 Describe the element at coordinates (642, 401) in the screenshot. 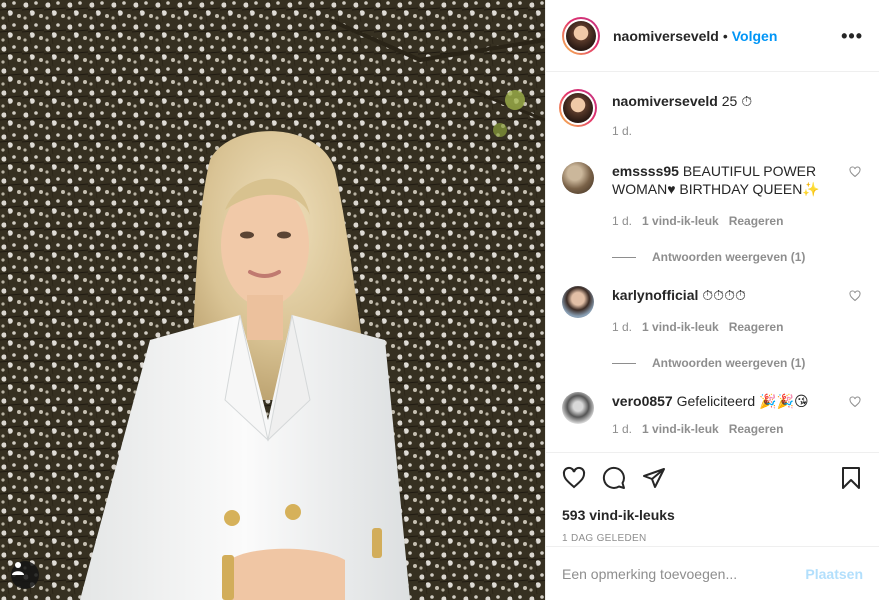

I see `comment-username: vero0857` at that location.